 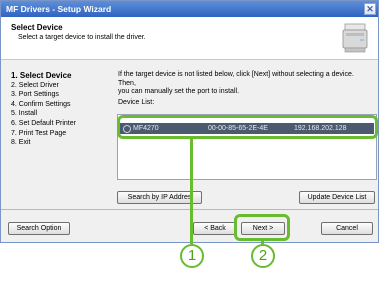 I want to click on title-bar: MF Drivers - Setup Wizard ✕, so click(x=189, y=9).